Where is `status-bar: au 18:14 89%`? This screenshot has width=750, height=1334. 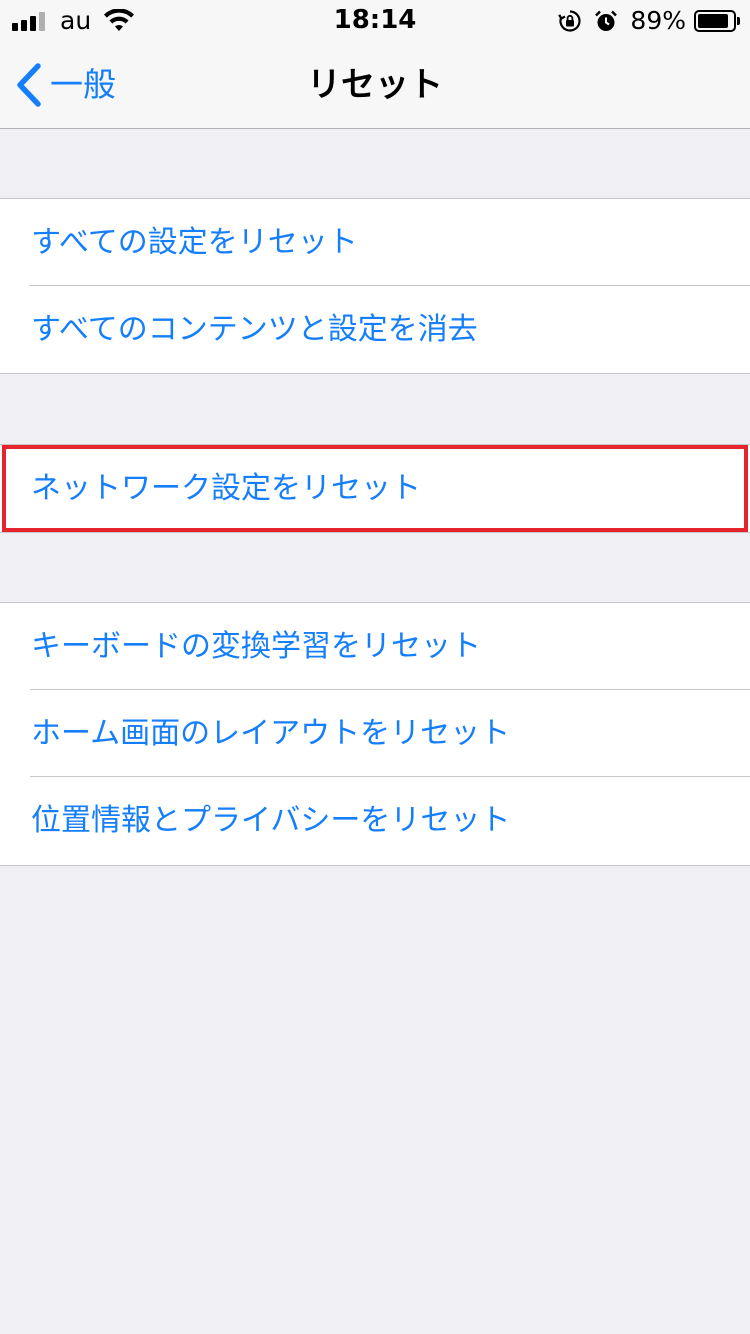 status-bar: au 18:14 89% is located at coordinates (375, 20).